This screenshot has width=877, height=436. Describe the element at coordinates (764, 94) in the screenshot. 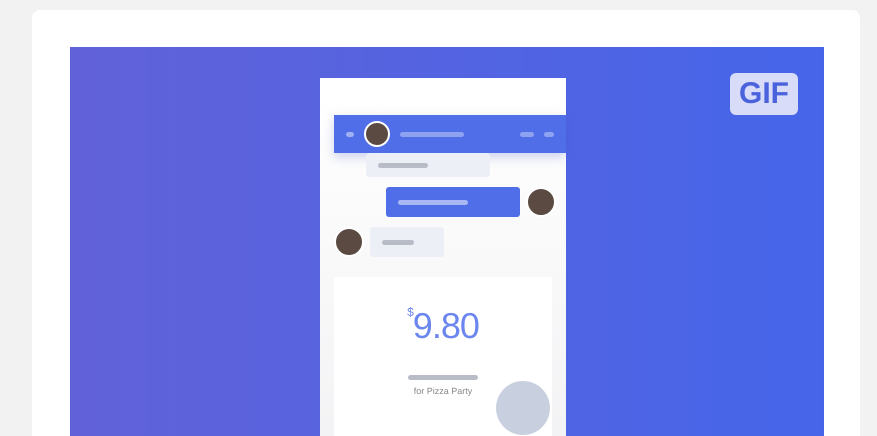

I see `gif-badge: GIF` at that location.